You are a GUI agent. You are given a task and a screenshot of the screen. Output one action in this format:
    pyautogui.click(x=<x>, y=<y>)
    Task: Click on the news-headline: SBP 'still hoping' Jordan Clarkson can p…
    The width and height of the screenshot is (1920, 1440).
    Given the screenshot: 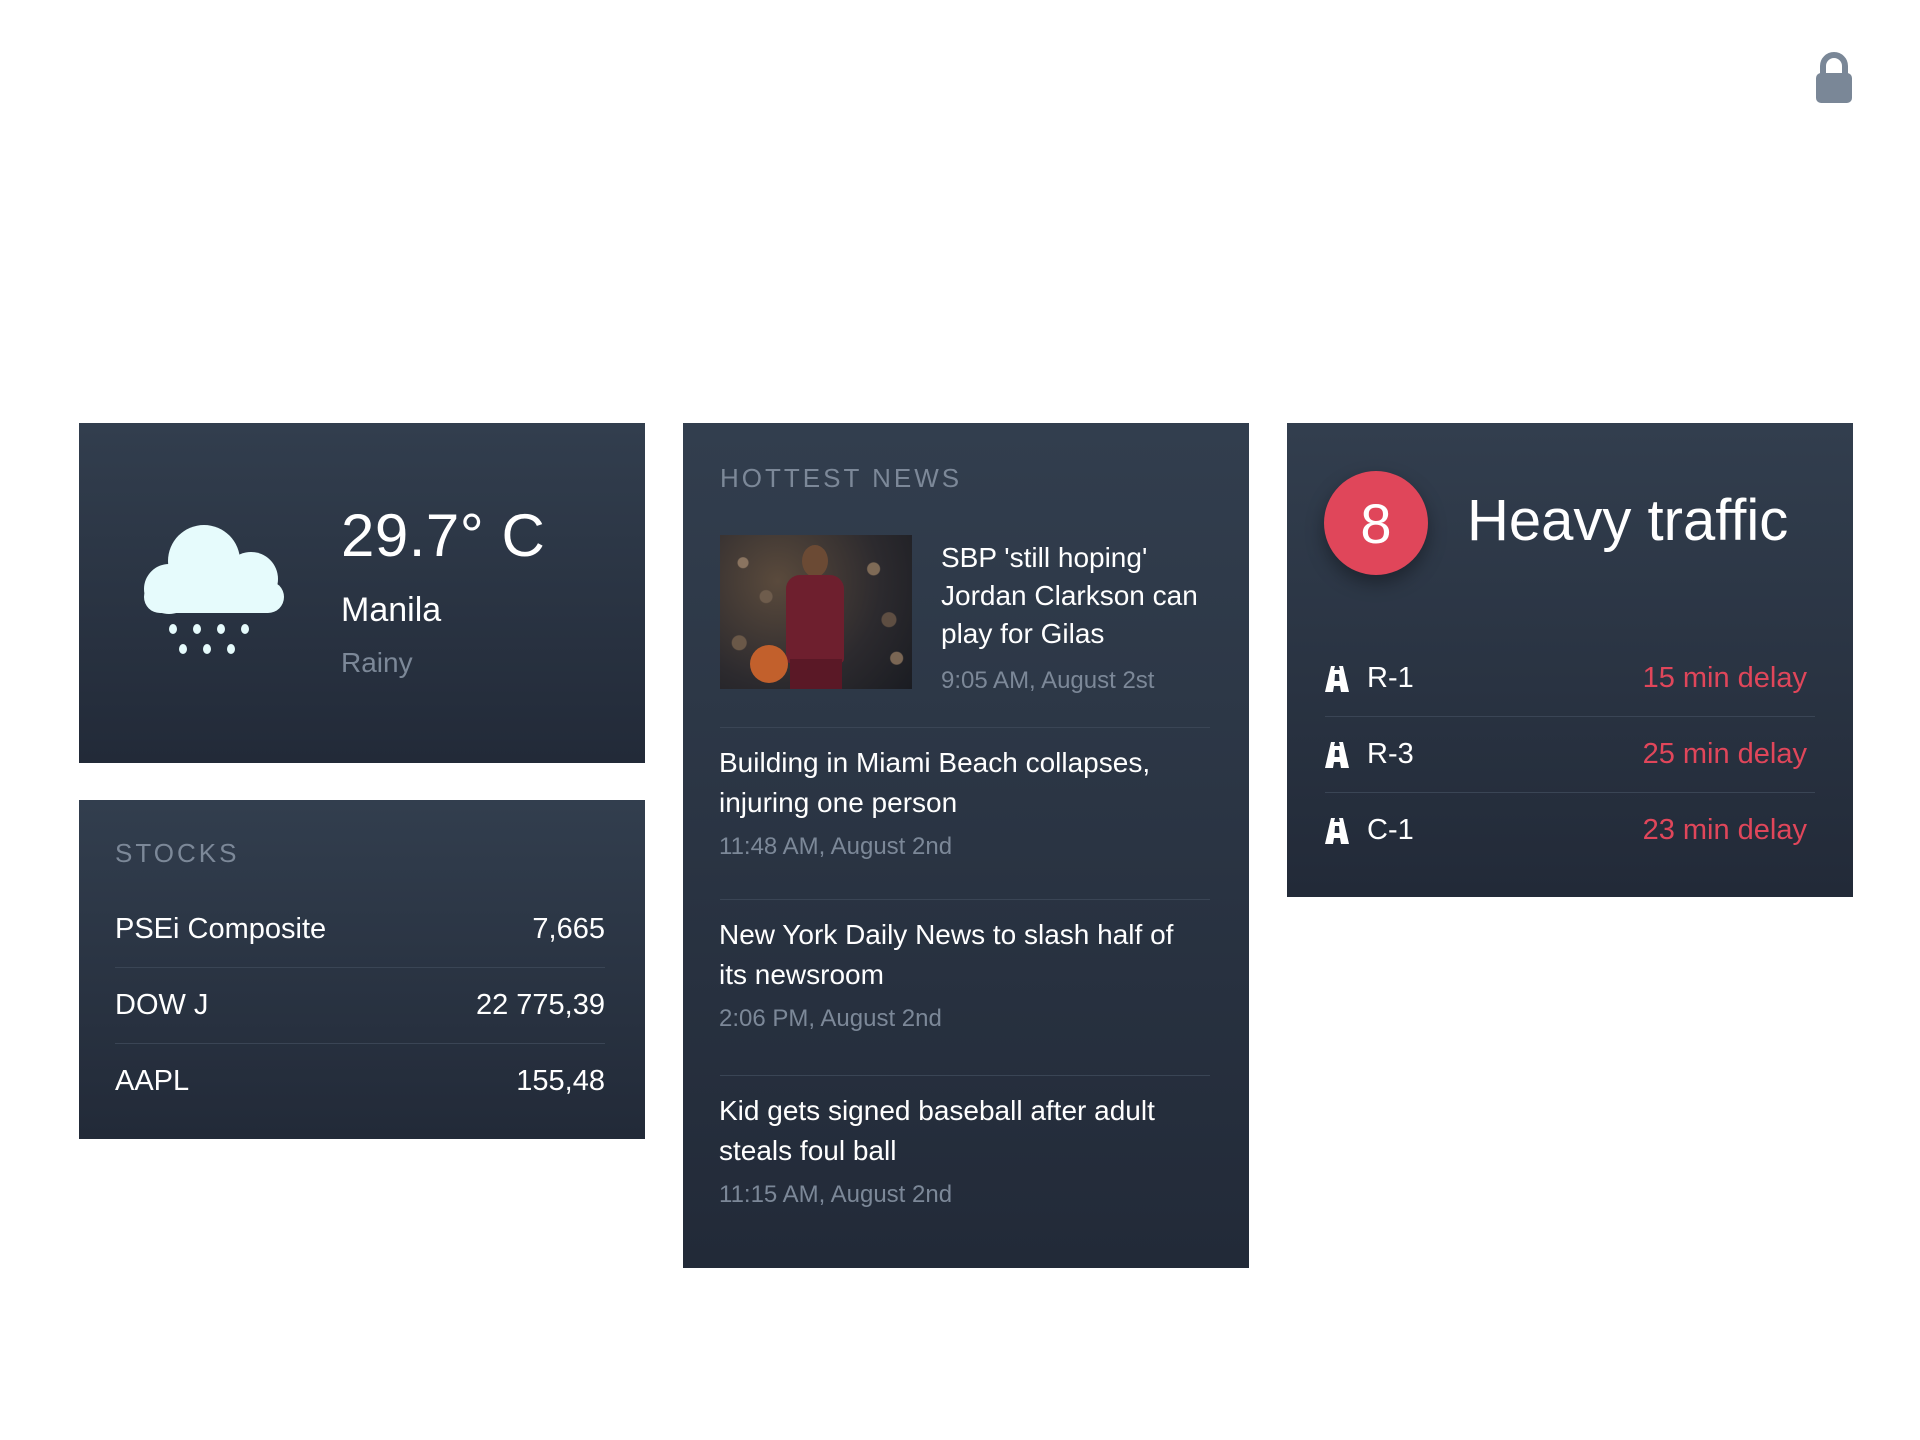 What is the action you would take?
    pyautogui.click(x=1069, y=595)
    